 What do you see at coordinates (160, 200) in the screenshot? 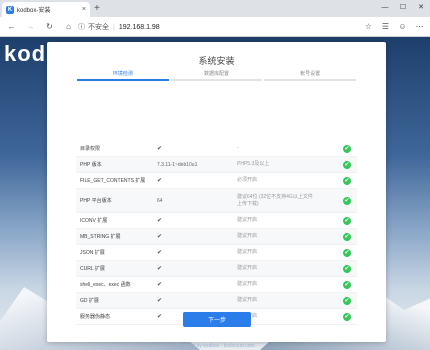
I see `check-item-value: 64` at bounding box center [160, 200].